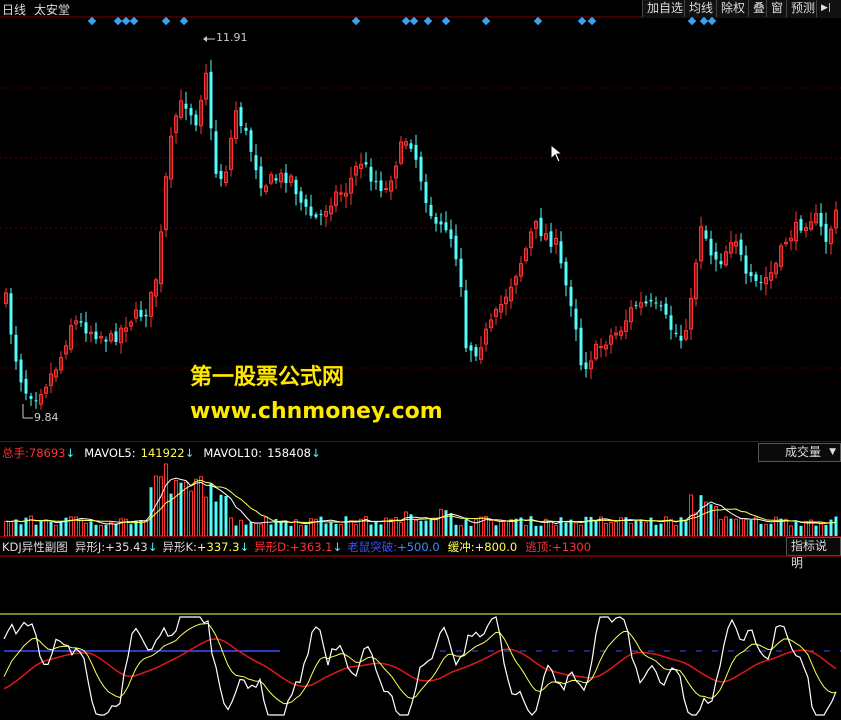 The width and height of the screenshot is (841, 720). Describe the element at coordinates (557, 153) in the screenshot. I see `mouse-cursor-icon` at that location.